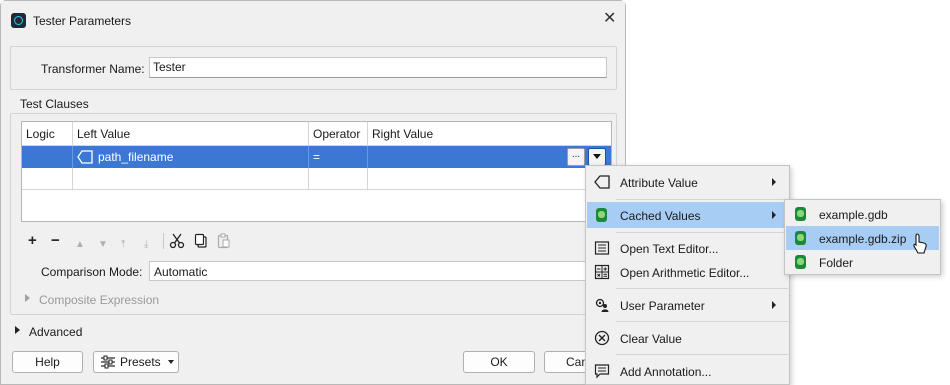 Image resolution: width=950 pixels, height=385 pixels. What do you see at coordinates (54, 104) in the screenshot?
I see `test-clauses-label: Test Clauses` at bounding box center [54, 104].